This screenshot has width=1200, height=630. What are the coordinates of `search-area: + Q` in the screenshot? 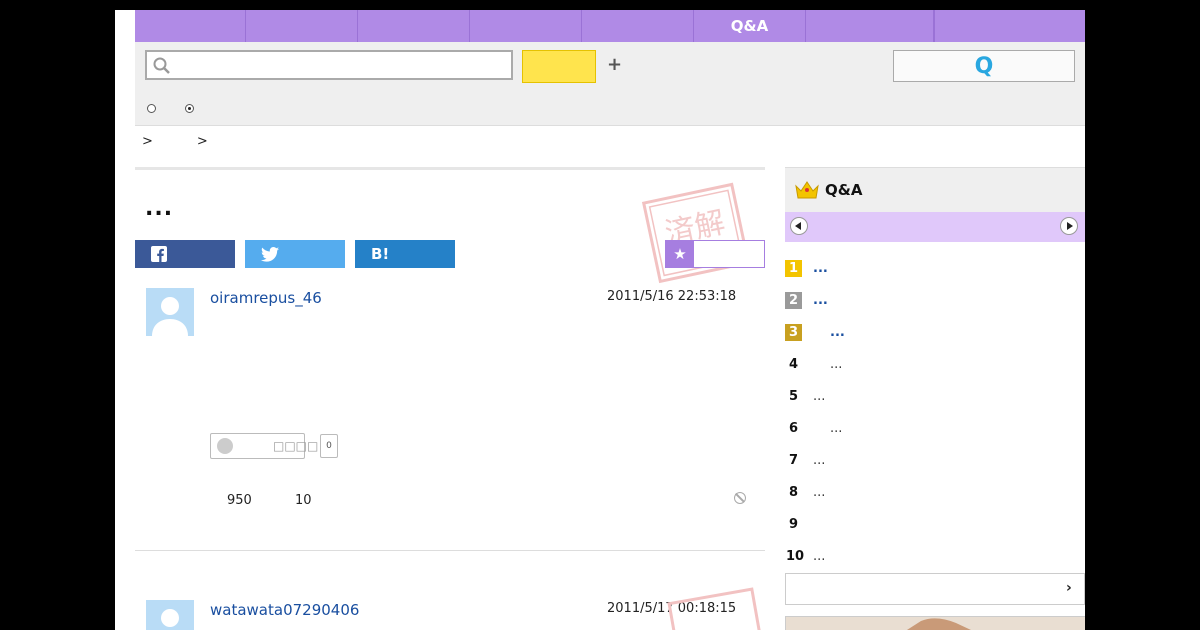 It's located at (610, 84).